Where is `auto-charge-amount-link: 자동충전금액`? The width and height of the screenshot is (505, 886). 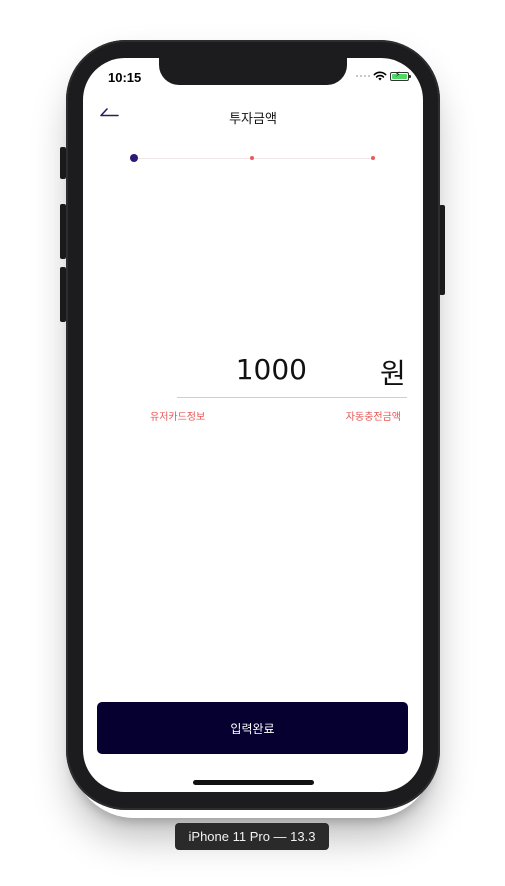
auto-charge-amount-link: 자동충전금액 is located at coordinates (373, 415).